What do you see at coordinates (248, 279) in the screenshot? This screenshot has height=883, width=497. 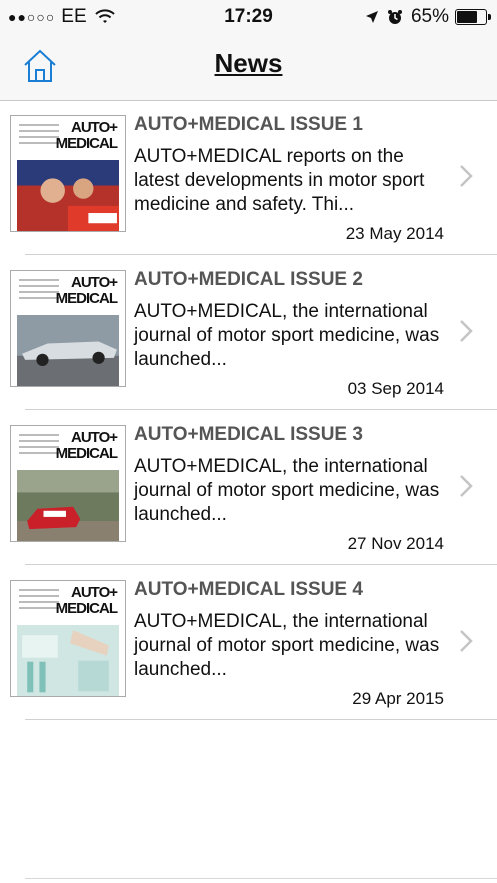 I see `item-title: AUTO+MEDICAL ISSUE 2` at bounding box center [248, 279].